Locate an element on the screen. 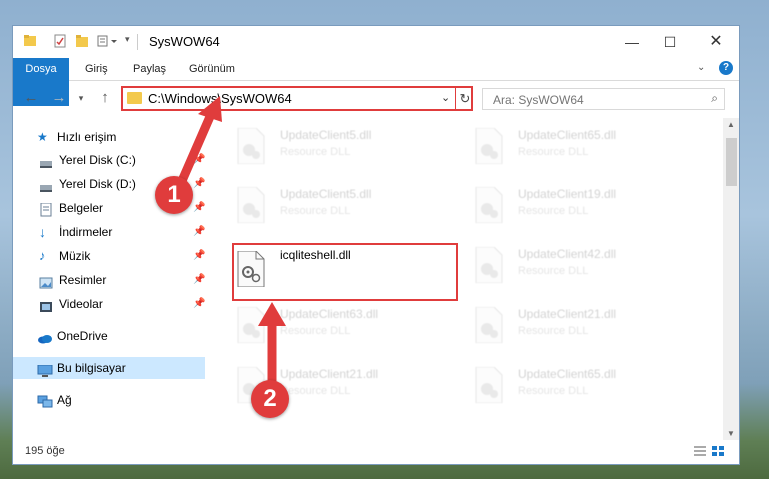 The width and height of the screenshot is (769, 479). maximize-button: ☐ is located at coordinates (670, 42).